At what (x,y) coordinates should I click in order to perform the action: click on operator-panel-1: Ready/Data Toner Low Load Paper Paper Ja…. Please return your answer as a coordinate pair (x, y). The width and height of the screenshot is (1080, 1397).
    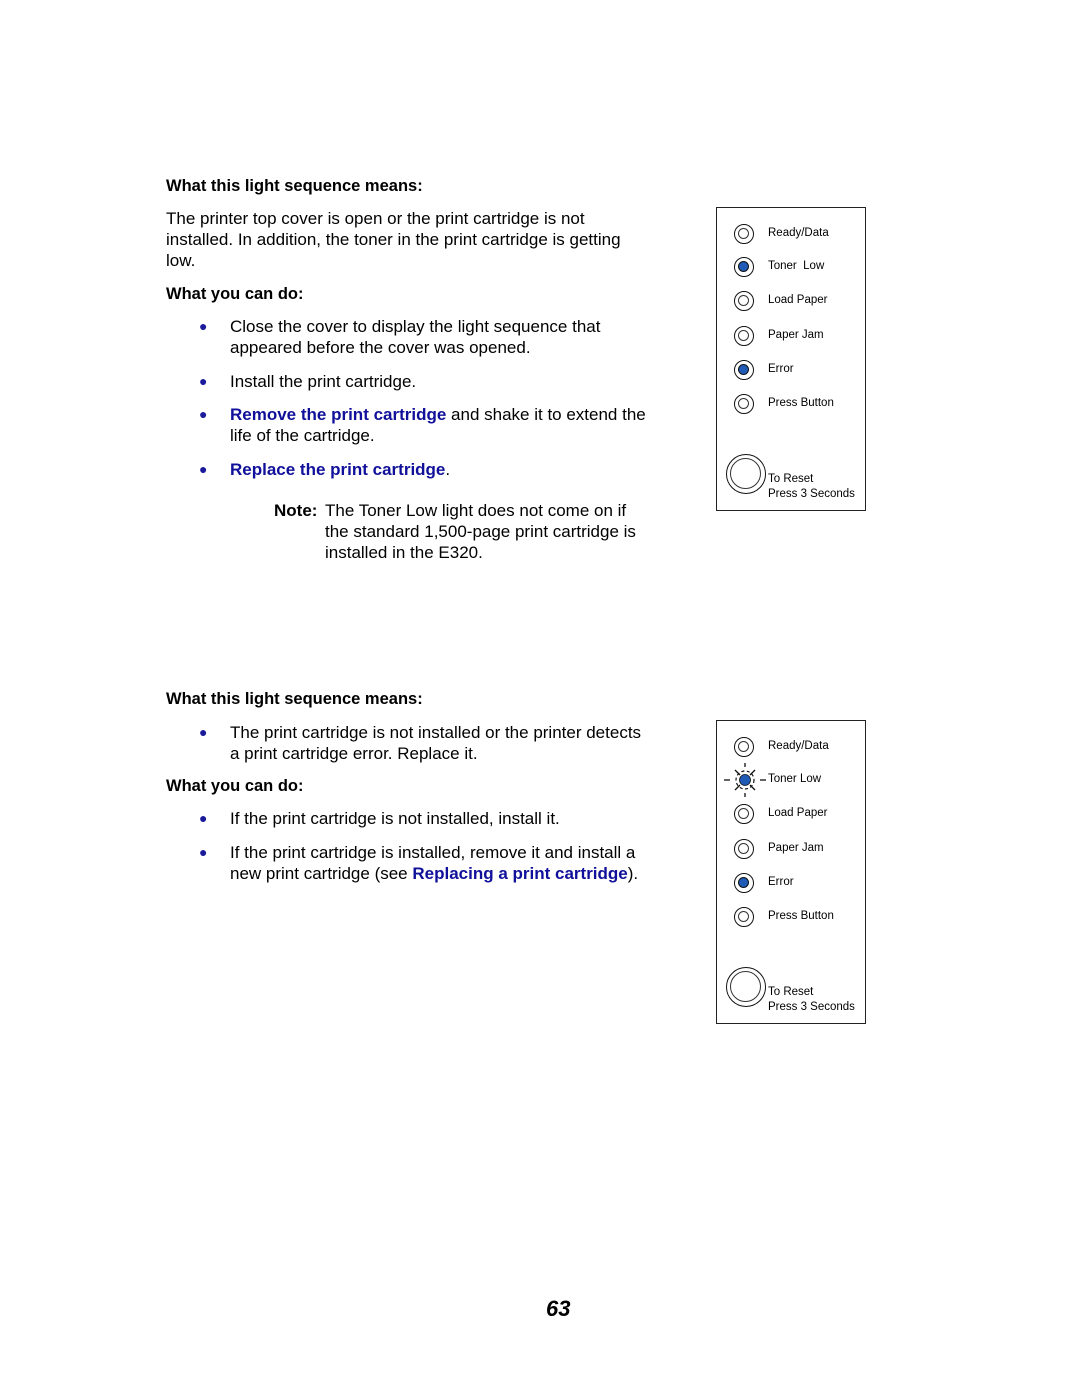
    Looking at the image, I should click on (791, 359).